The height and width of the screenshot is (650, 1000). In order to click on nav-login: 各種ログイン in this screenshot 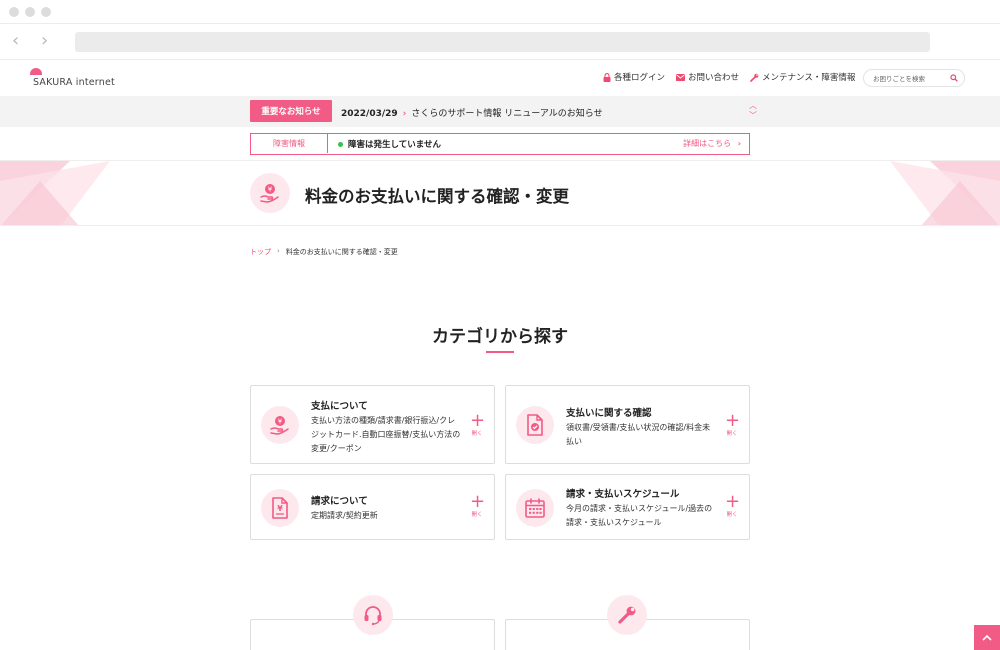, I will do `click(634, 77)`.